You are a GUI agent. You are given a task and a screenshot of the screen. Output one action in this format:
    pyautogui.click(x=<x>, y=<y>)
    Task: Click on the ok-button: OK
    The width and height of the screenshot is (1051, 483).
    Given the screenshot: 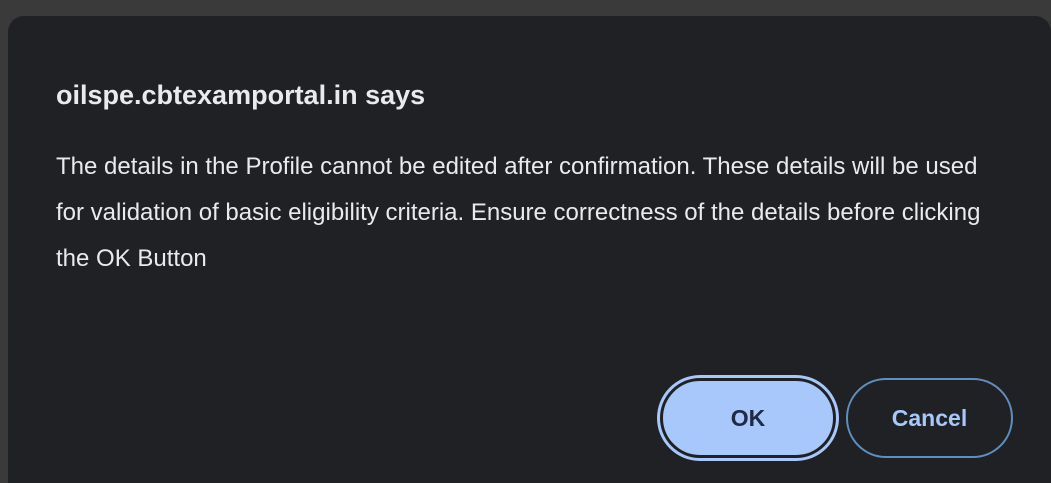 What is the action you would take?
    pyautogui.click(x=748, y=418)
    